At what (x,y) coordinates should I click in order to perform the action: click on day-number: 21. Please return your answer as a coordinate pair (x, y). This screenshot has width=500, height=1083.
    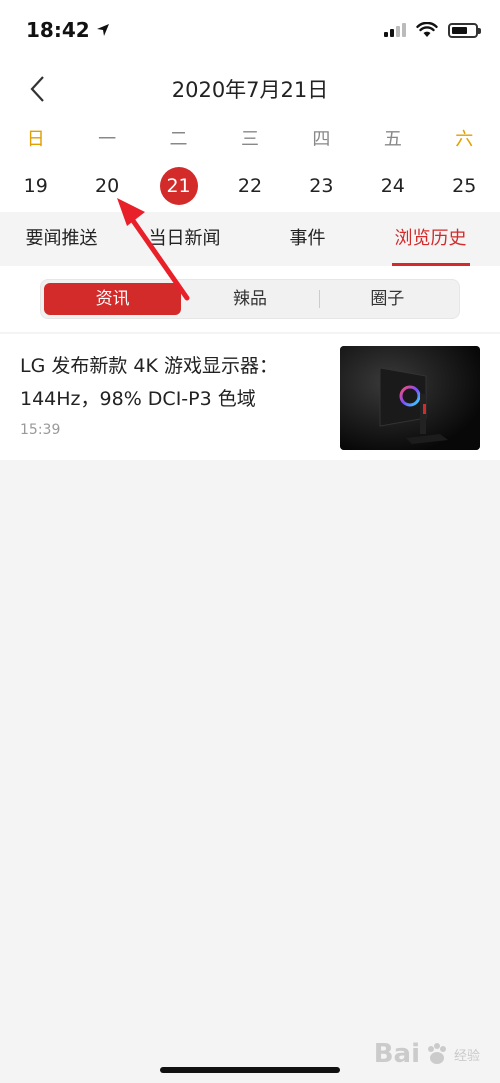
    Looking at the image, I should click on (178, 186).